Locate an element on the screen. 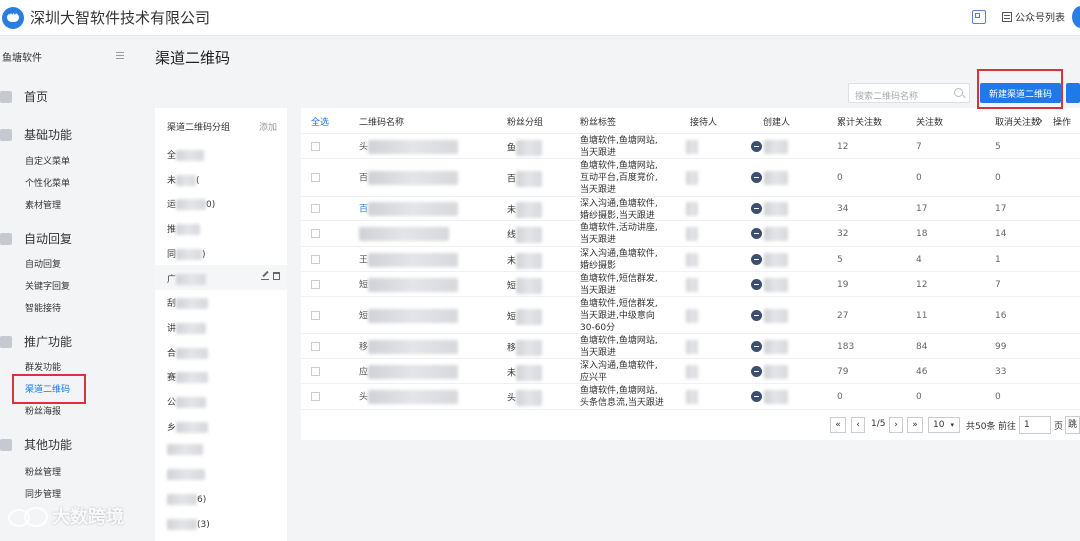  secondary-button is located at coordinates (1073, 93).